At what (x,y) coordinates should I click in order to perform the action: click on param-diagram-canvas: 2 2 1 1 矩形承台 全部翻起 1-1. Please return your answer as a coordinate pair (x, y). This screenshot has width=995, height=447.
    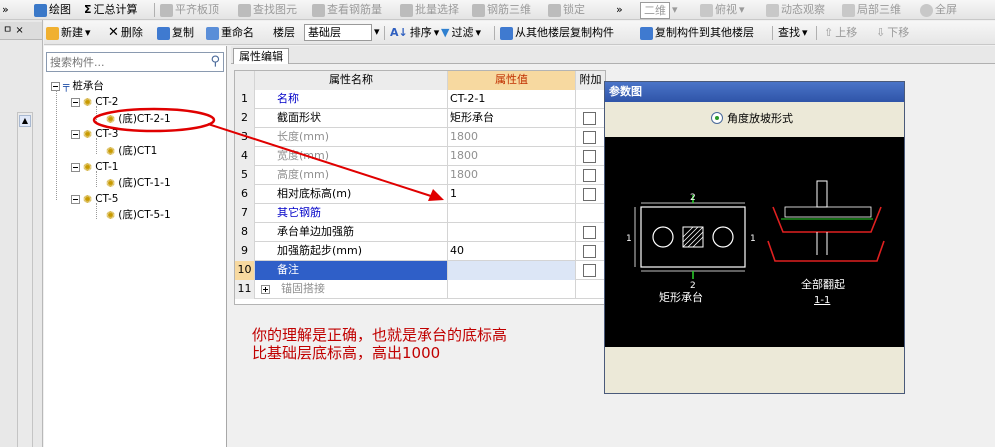
    Looking at the image, I should click on (754, 242).